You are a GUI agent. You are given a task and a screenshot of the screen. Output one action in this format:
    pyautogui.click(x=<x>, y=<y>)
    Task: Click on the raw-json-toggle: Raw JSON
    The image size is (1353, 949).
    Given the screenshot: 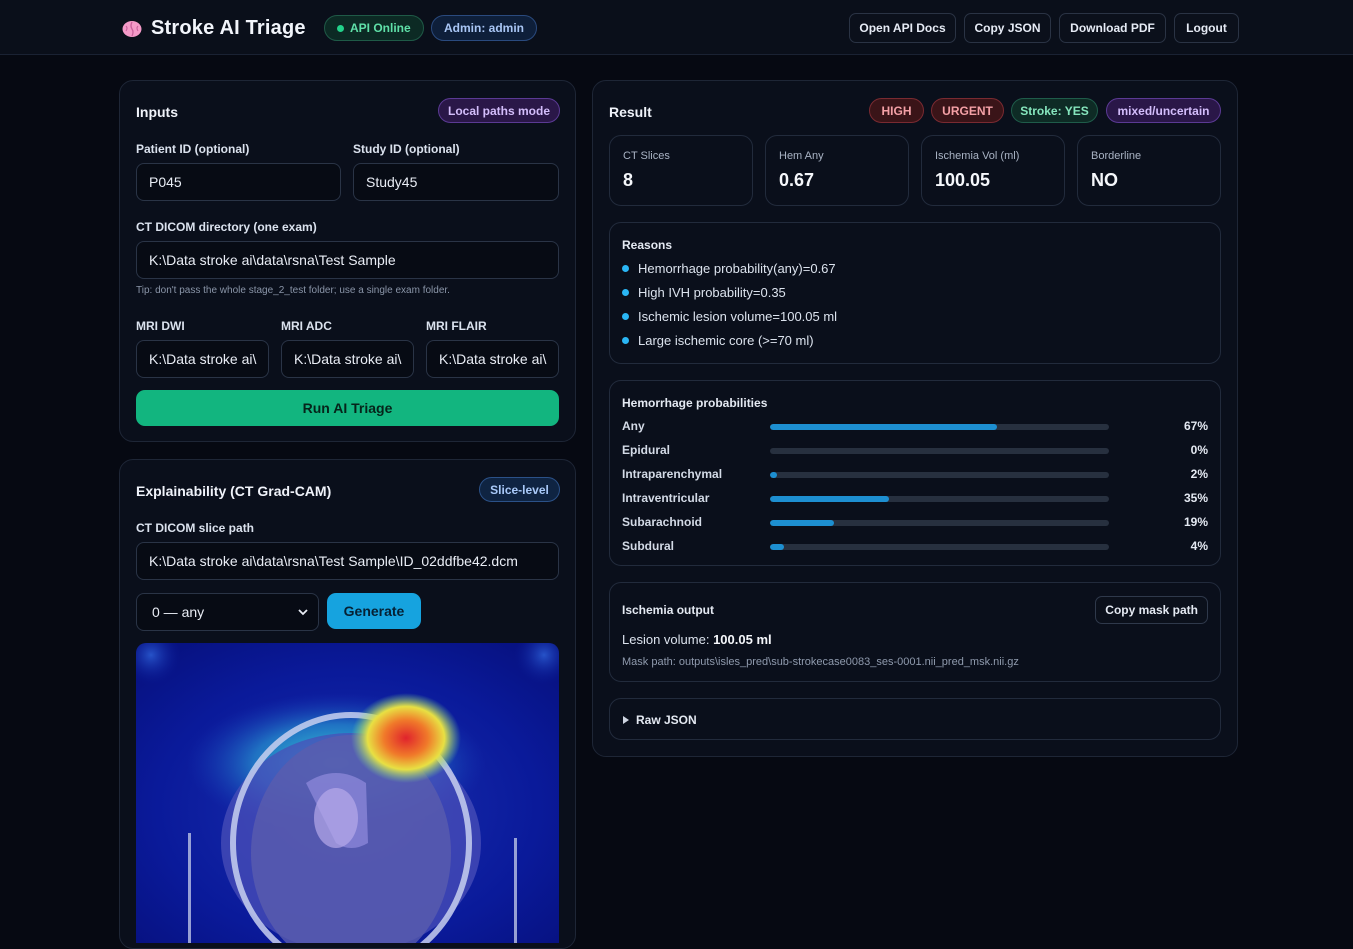 What is the action you would take?
    pyautogui.click(x=659, y=720)
    